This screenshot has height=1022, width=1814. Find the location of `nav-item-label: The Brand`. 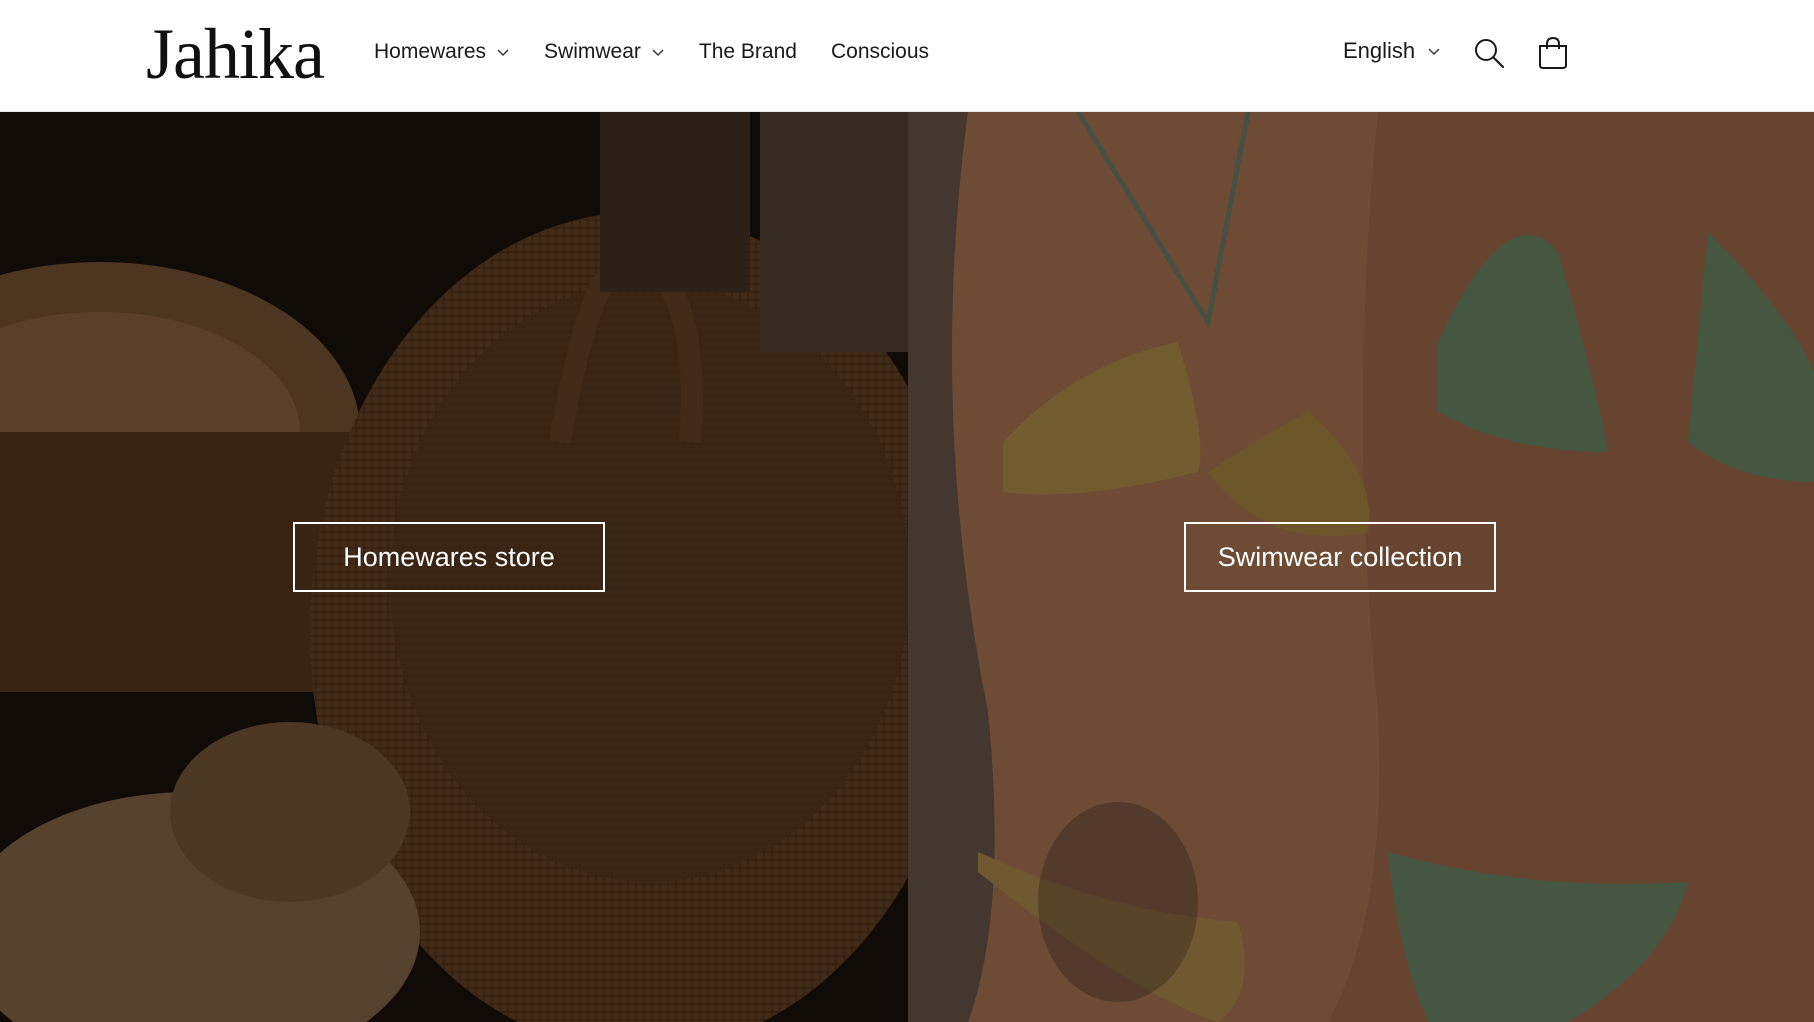

nav-item-label: The Brand is located at coordinates (747, 51).